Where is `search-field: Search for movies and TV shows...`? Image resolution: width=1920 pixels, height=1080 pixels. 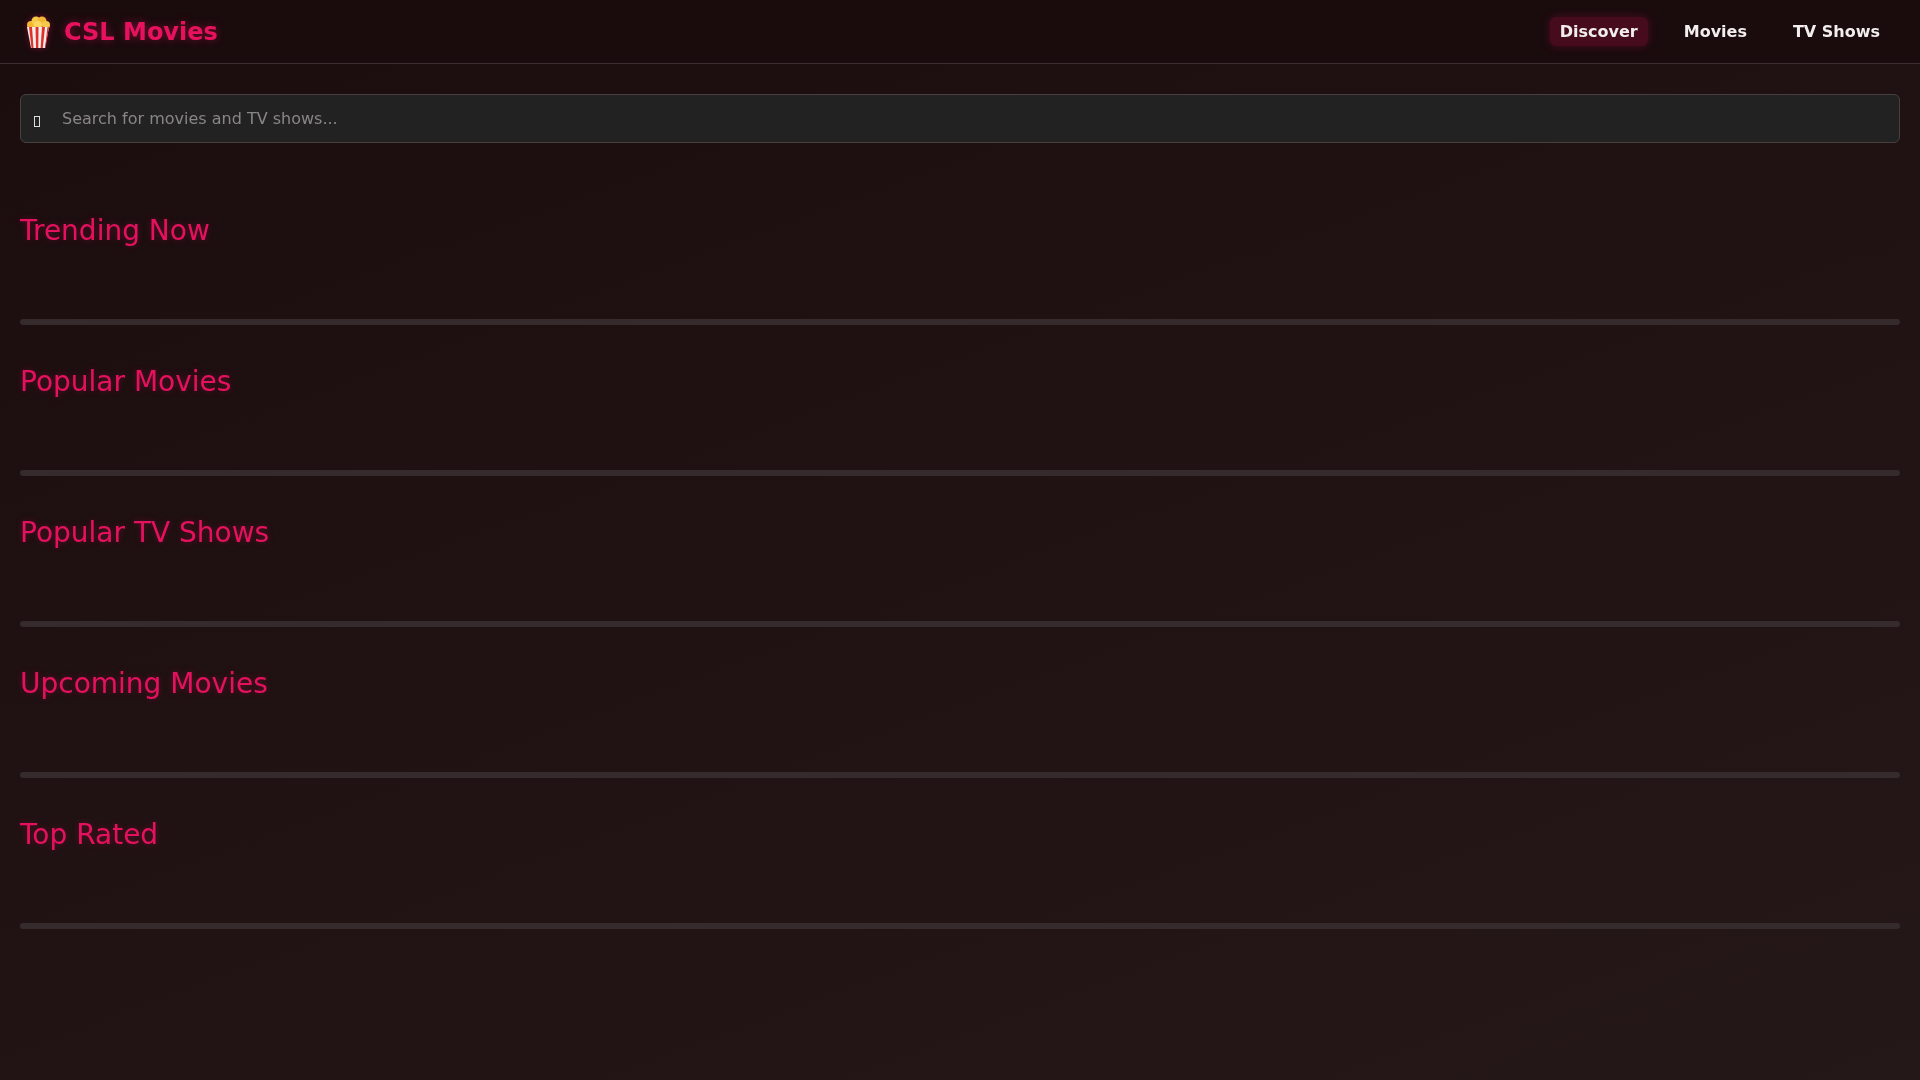
search-field: Search for movies and TV shows... is located at coordinates (960, 118).